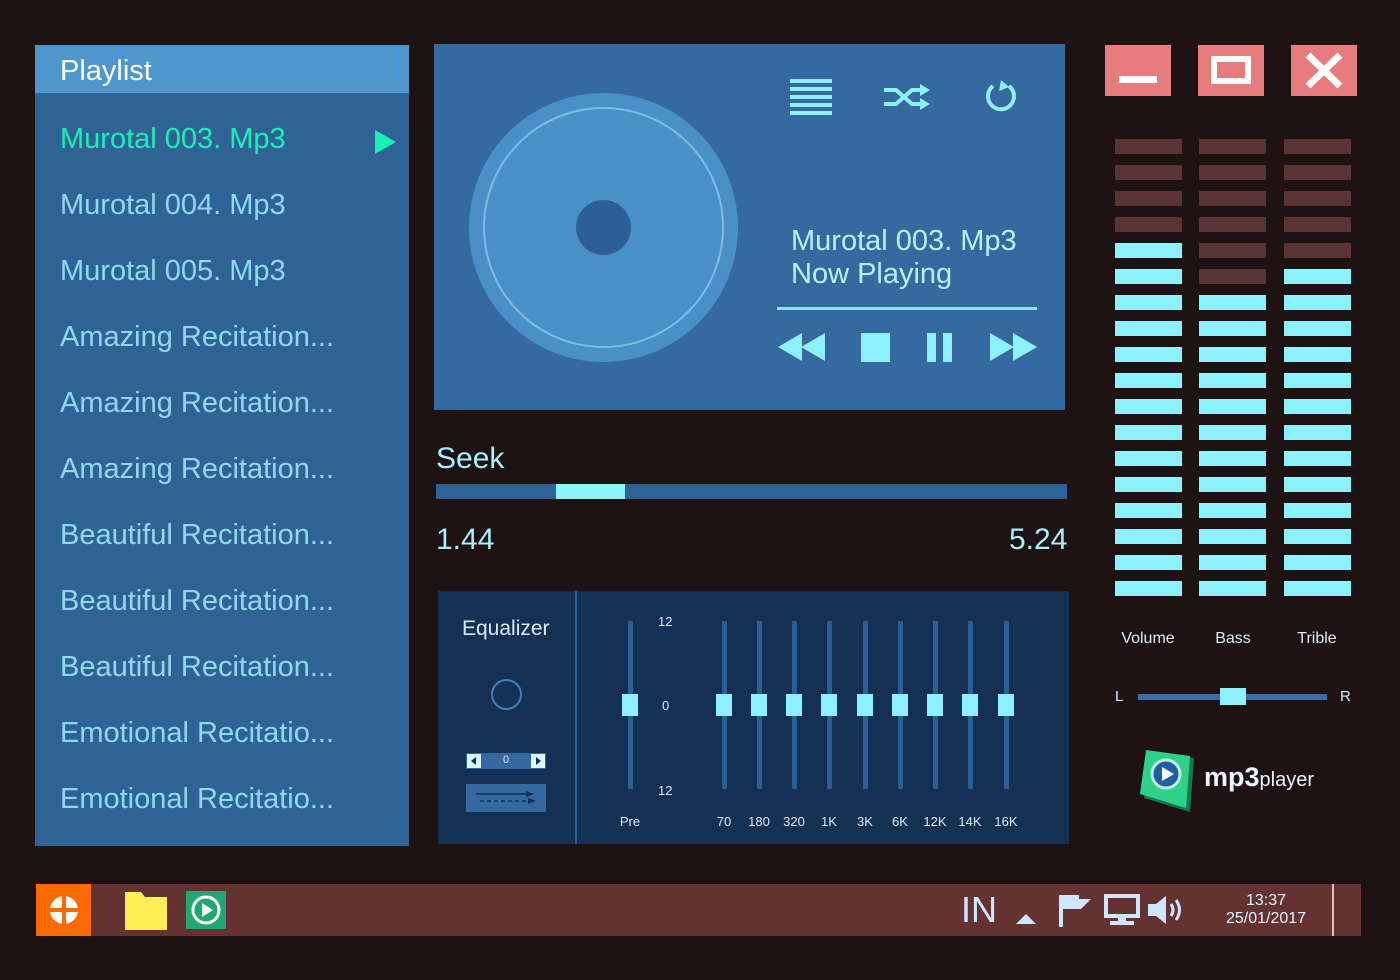 The width and height of the screenshot is (1400, 980). I want to click on scale-bottom-label: 12, so click(665, 790).